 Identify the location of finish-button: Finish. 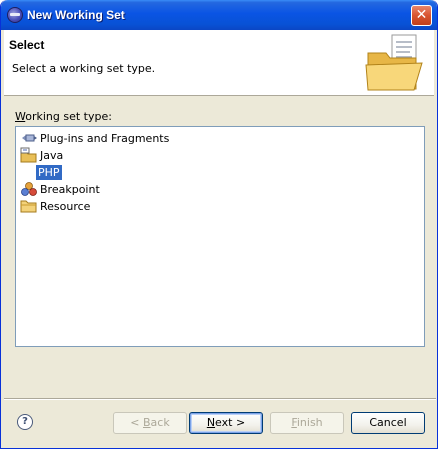
(307, 423).